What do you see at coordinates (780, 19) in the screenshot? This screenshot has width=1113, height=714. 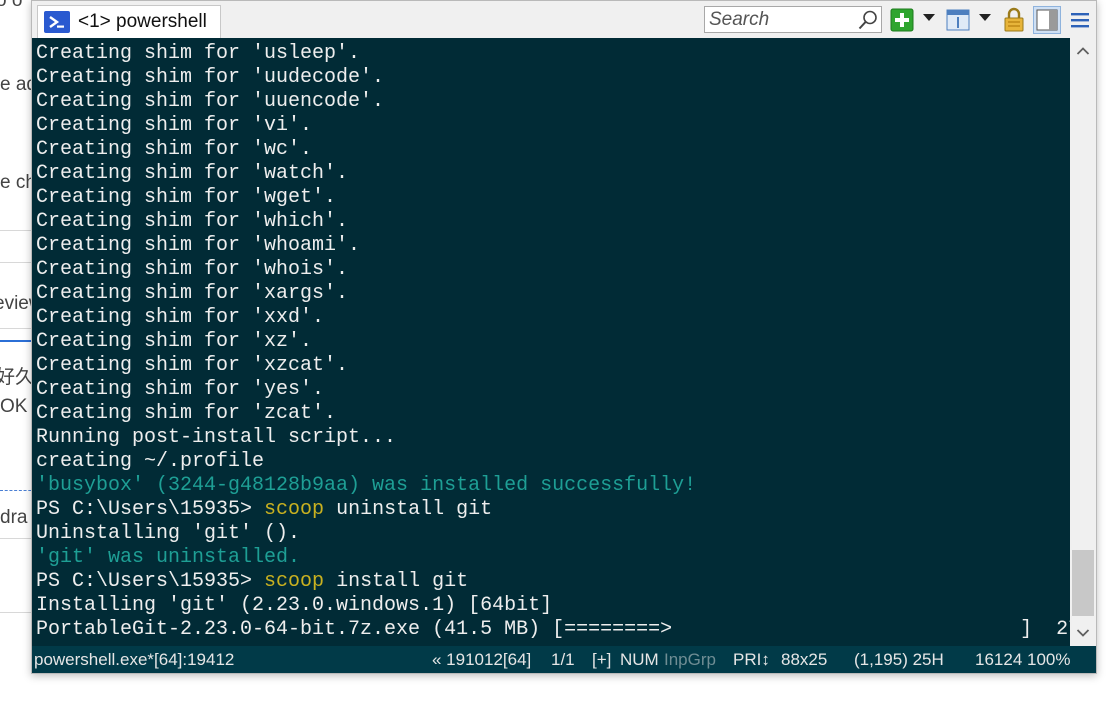 I see `search-input` at bounding box center [780, 19].